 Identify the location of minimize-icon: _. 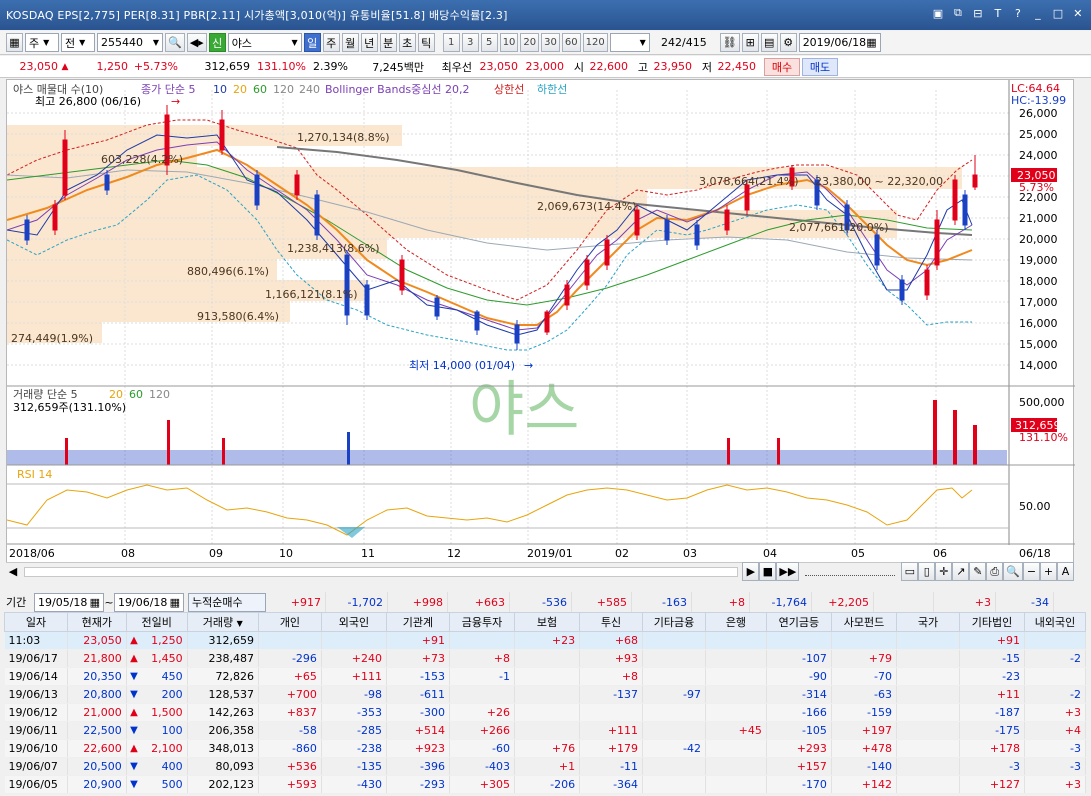
(1038, 13).